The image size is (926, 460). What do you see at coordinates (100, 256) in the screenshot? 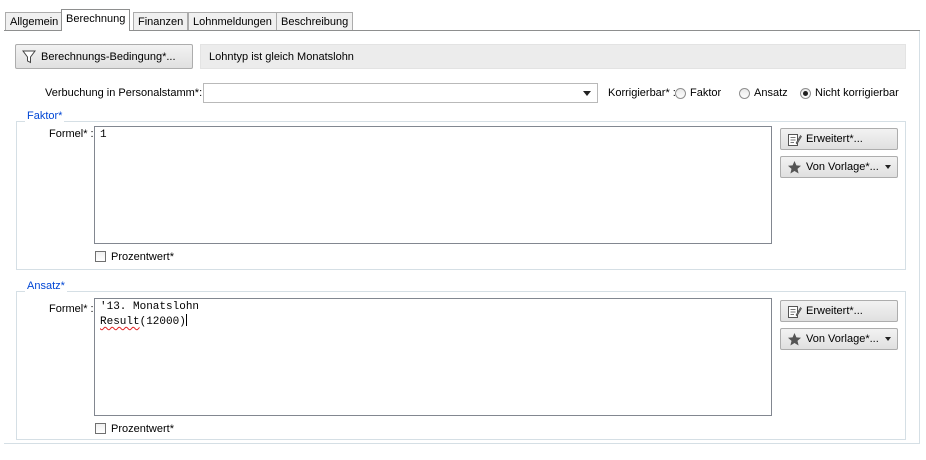
I see `factor-percent-checkbox` at bounding box center [100, 256].